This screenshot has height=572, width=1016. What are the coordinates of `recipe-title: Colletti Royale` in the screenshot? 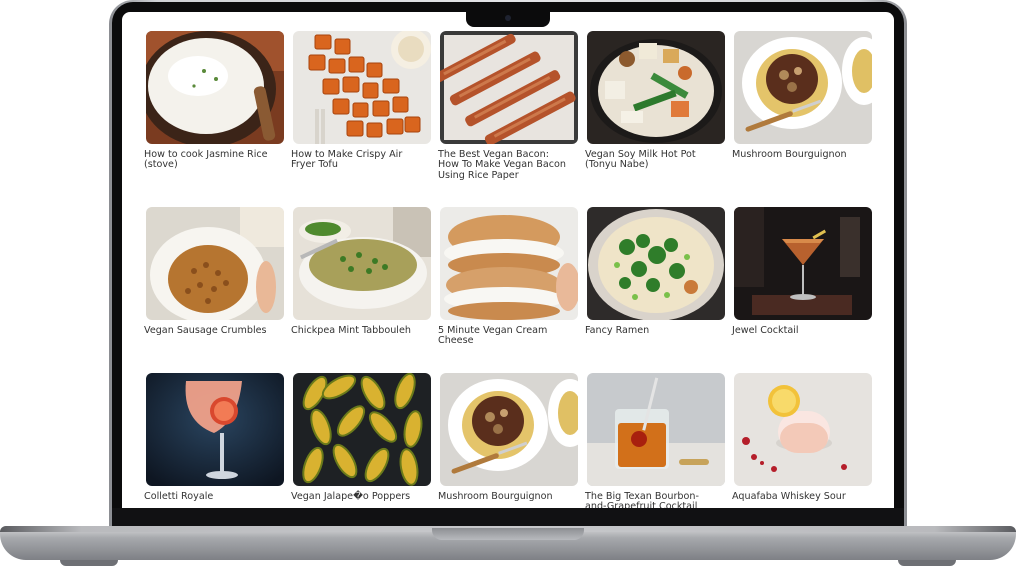 It's located at (211, 496).